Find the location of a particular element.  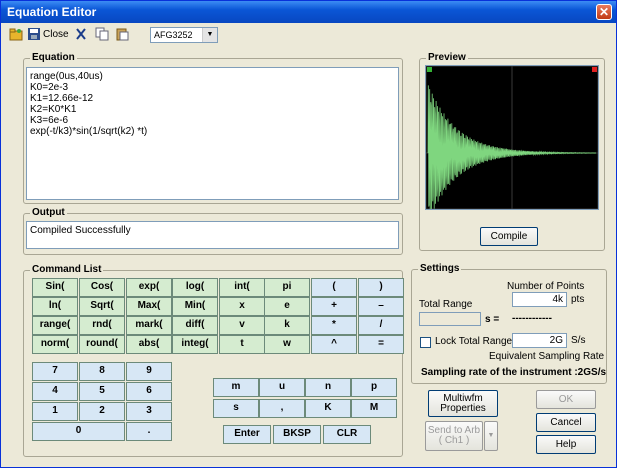

key-pi: pi is located at coordinates (287, 287).